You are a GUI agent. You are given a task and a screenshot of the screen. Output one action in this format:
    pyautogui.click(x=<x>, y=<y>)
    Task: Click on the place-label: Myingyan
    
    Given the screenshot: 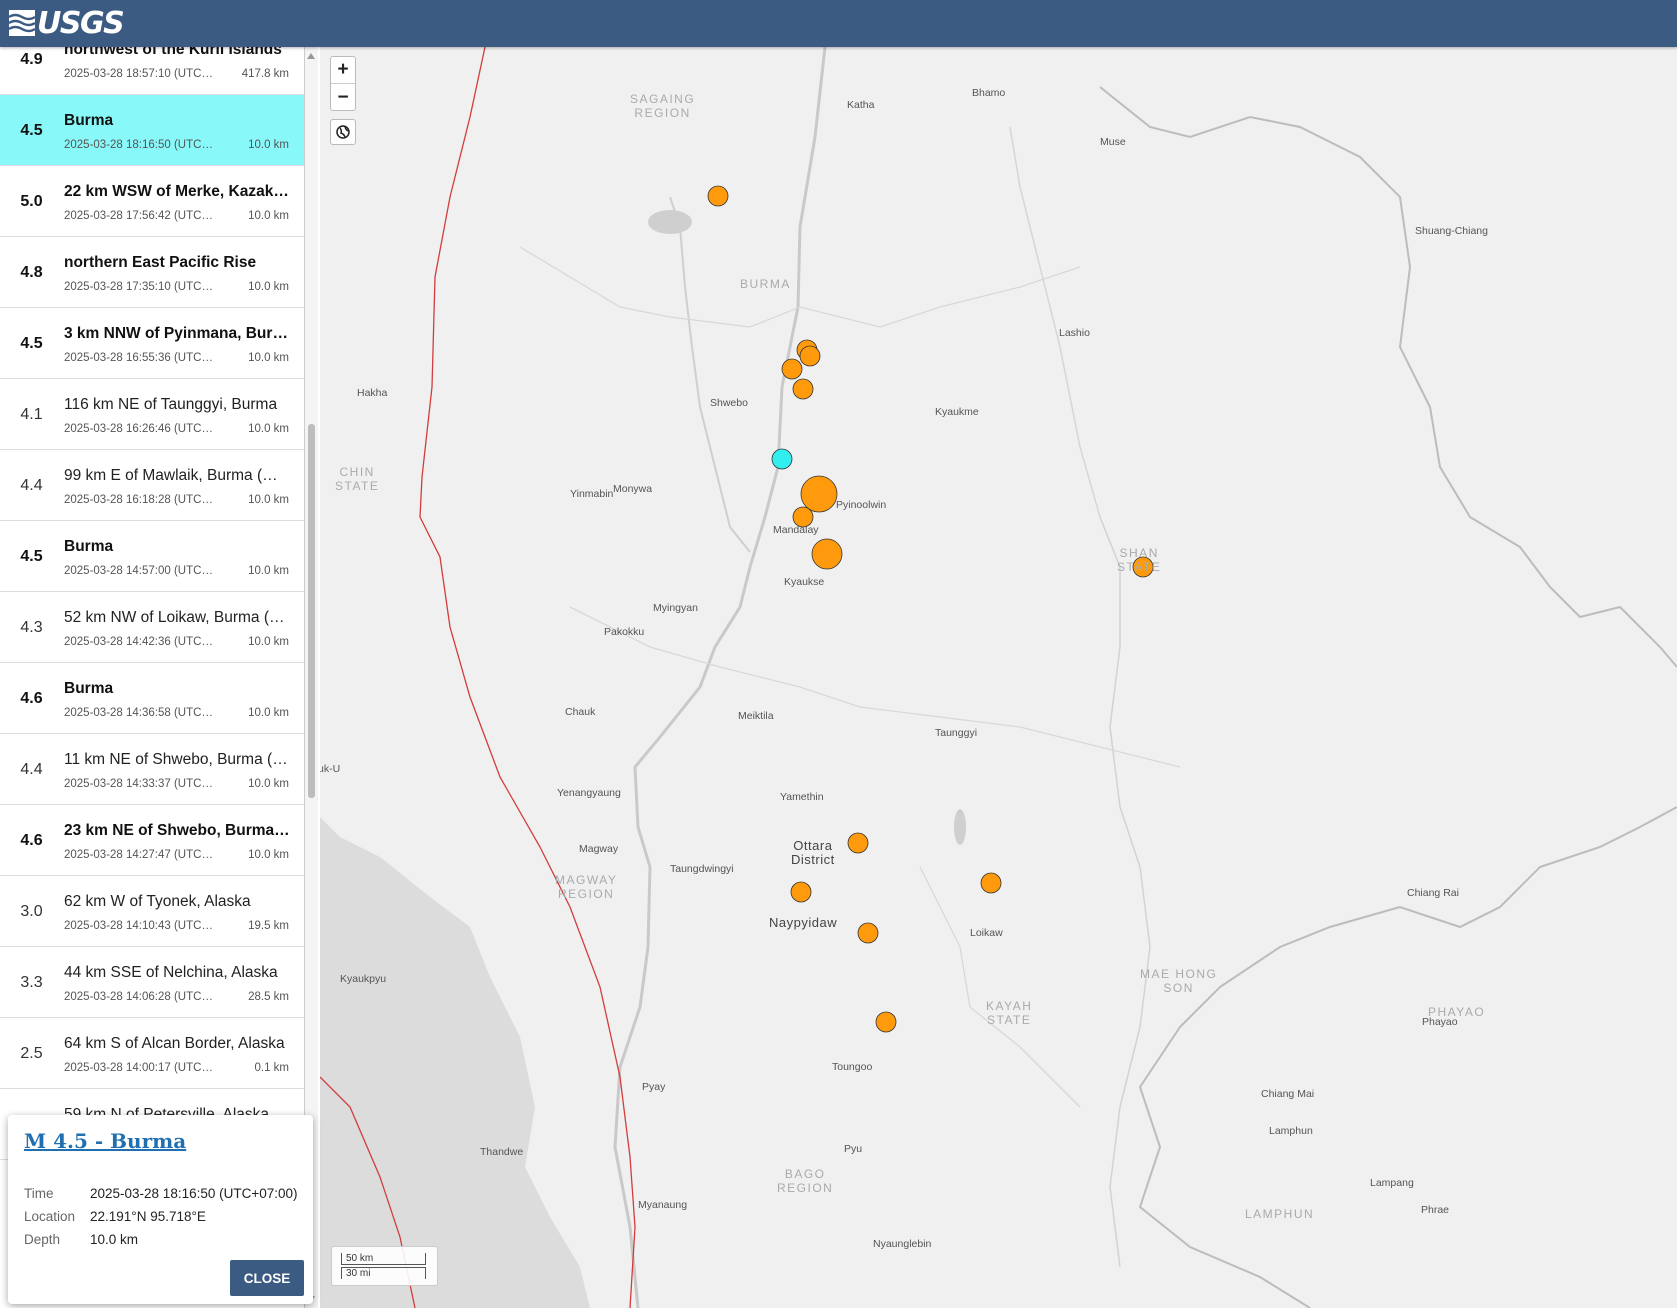 What is the action you would take?
    pyautogui.click(x=675, y=608)
    